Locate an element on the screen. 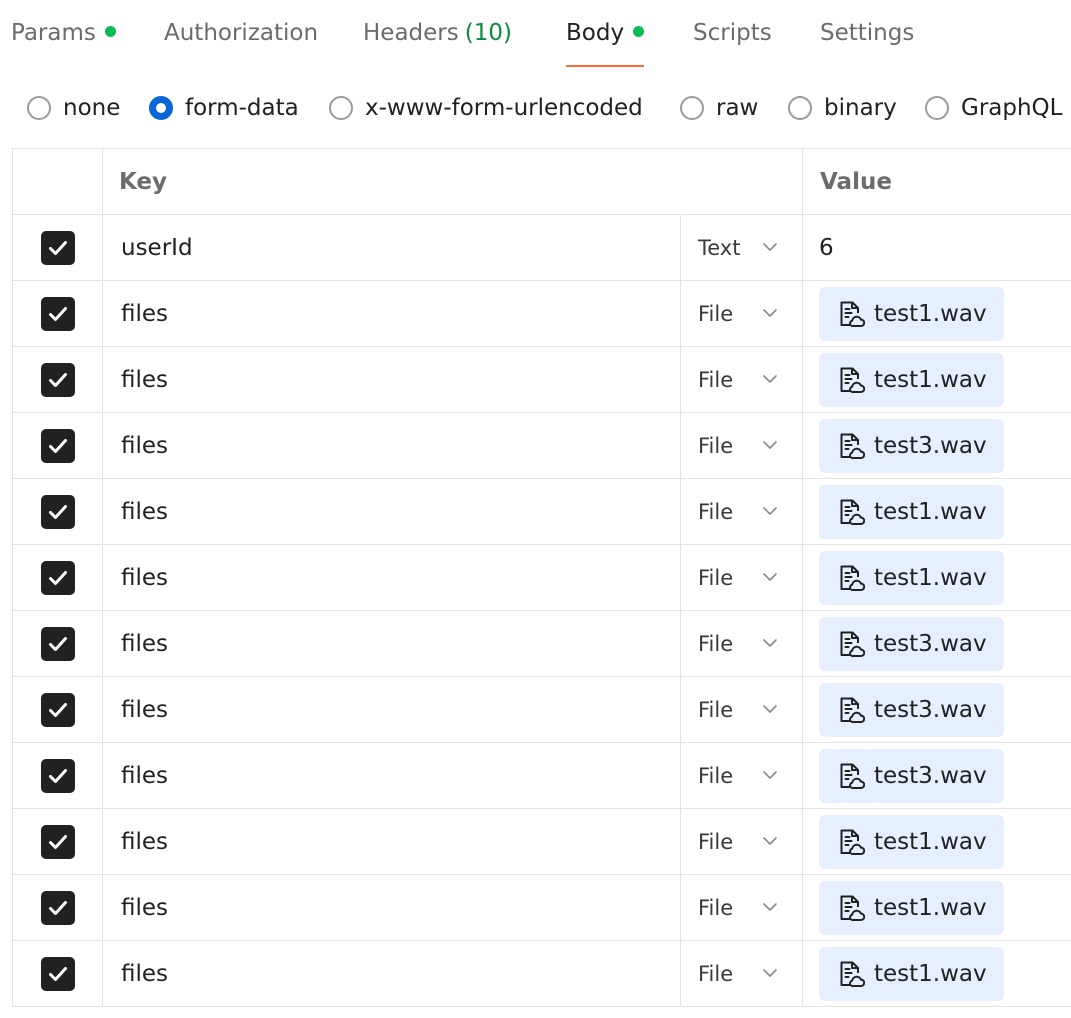 This screenshot has width=1071, height=1018. value-cell: test3.wav is located at coordinates (937, 445).